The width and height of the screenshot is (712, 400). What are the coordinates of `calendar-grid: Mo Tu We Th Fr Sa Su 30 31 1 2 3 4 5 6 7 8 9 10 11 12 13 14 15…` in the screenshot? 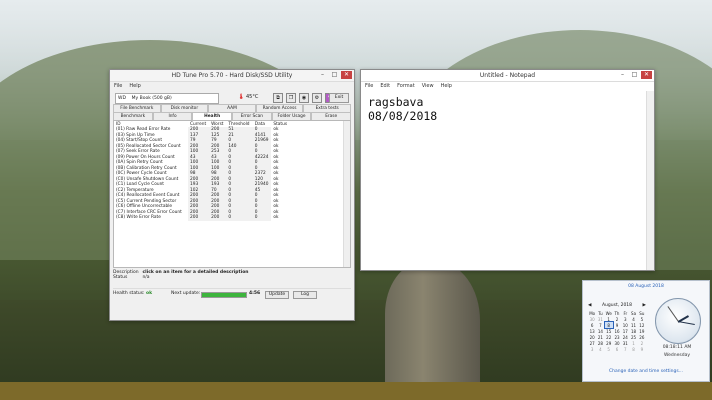 It's located at (617, 331).